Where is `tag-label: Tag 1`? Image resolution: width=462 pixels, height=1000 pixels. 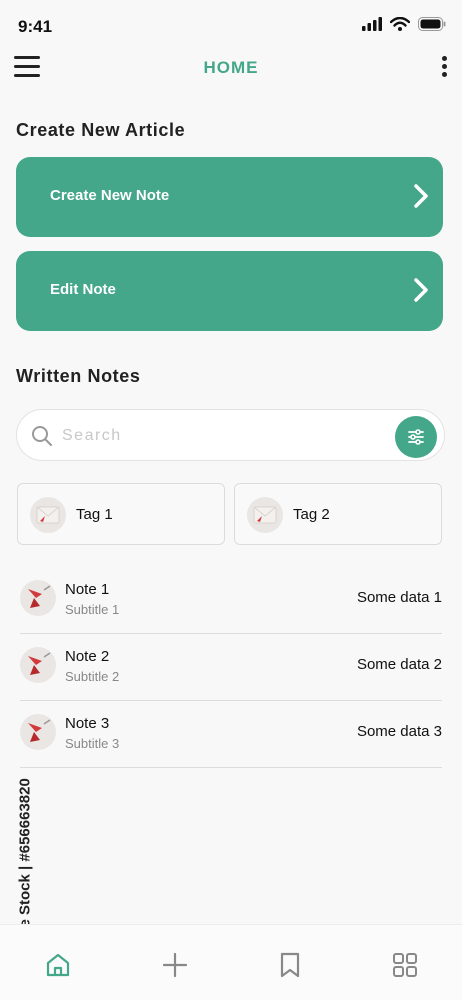 tag-label: Tag 1 is located at coordinates (94, 514).